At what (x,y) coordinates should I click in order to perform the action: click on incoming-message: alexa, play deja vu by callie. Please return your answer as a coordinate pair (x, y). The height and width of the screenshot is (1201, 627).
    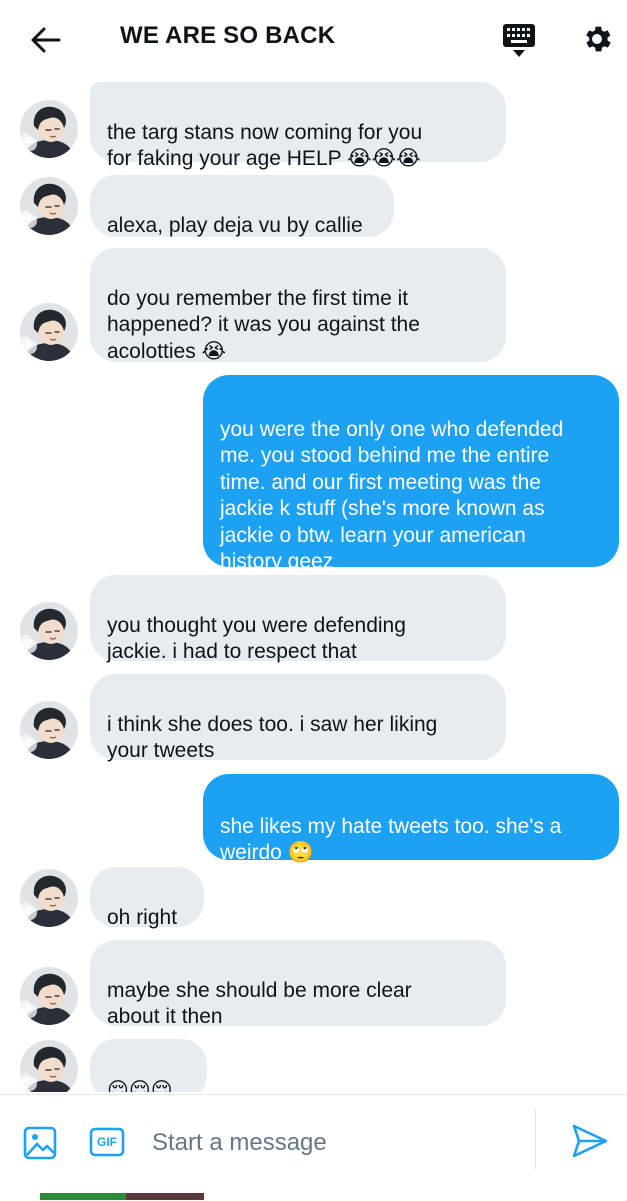
    Looking at the image, I should click on (242, 206).